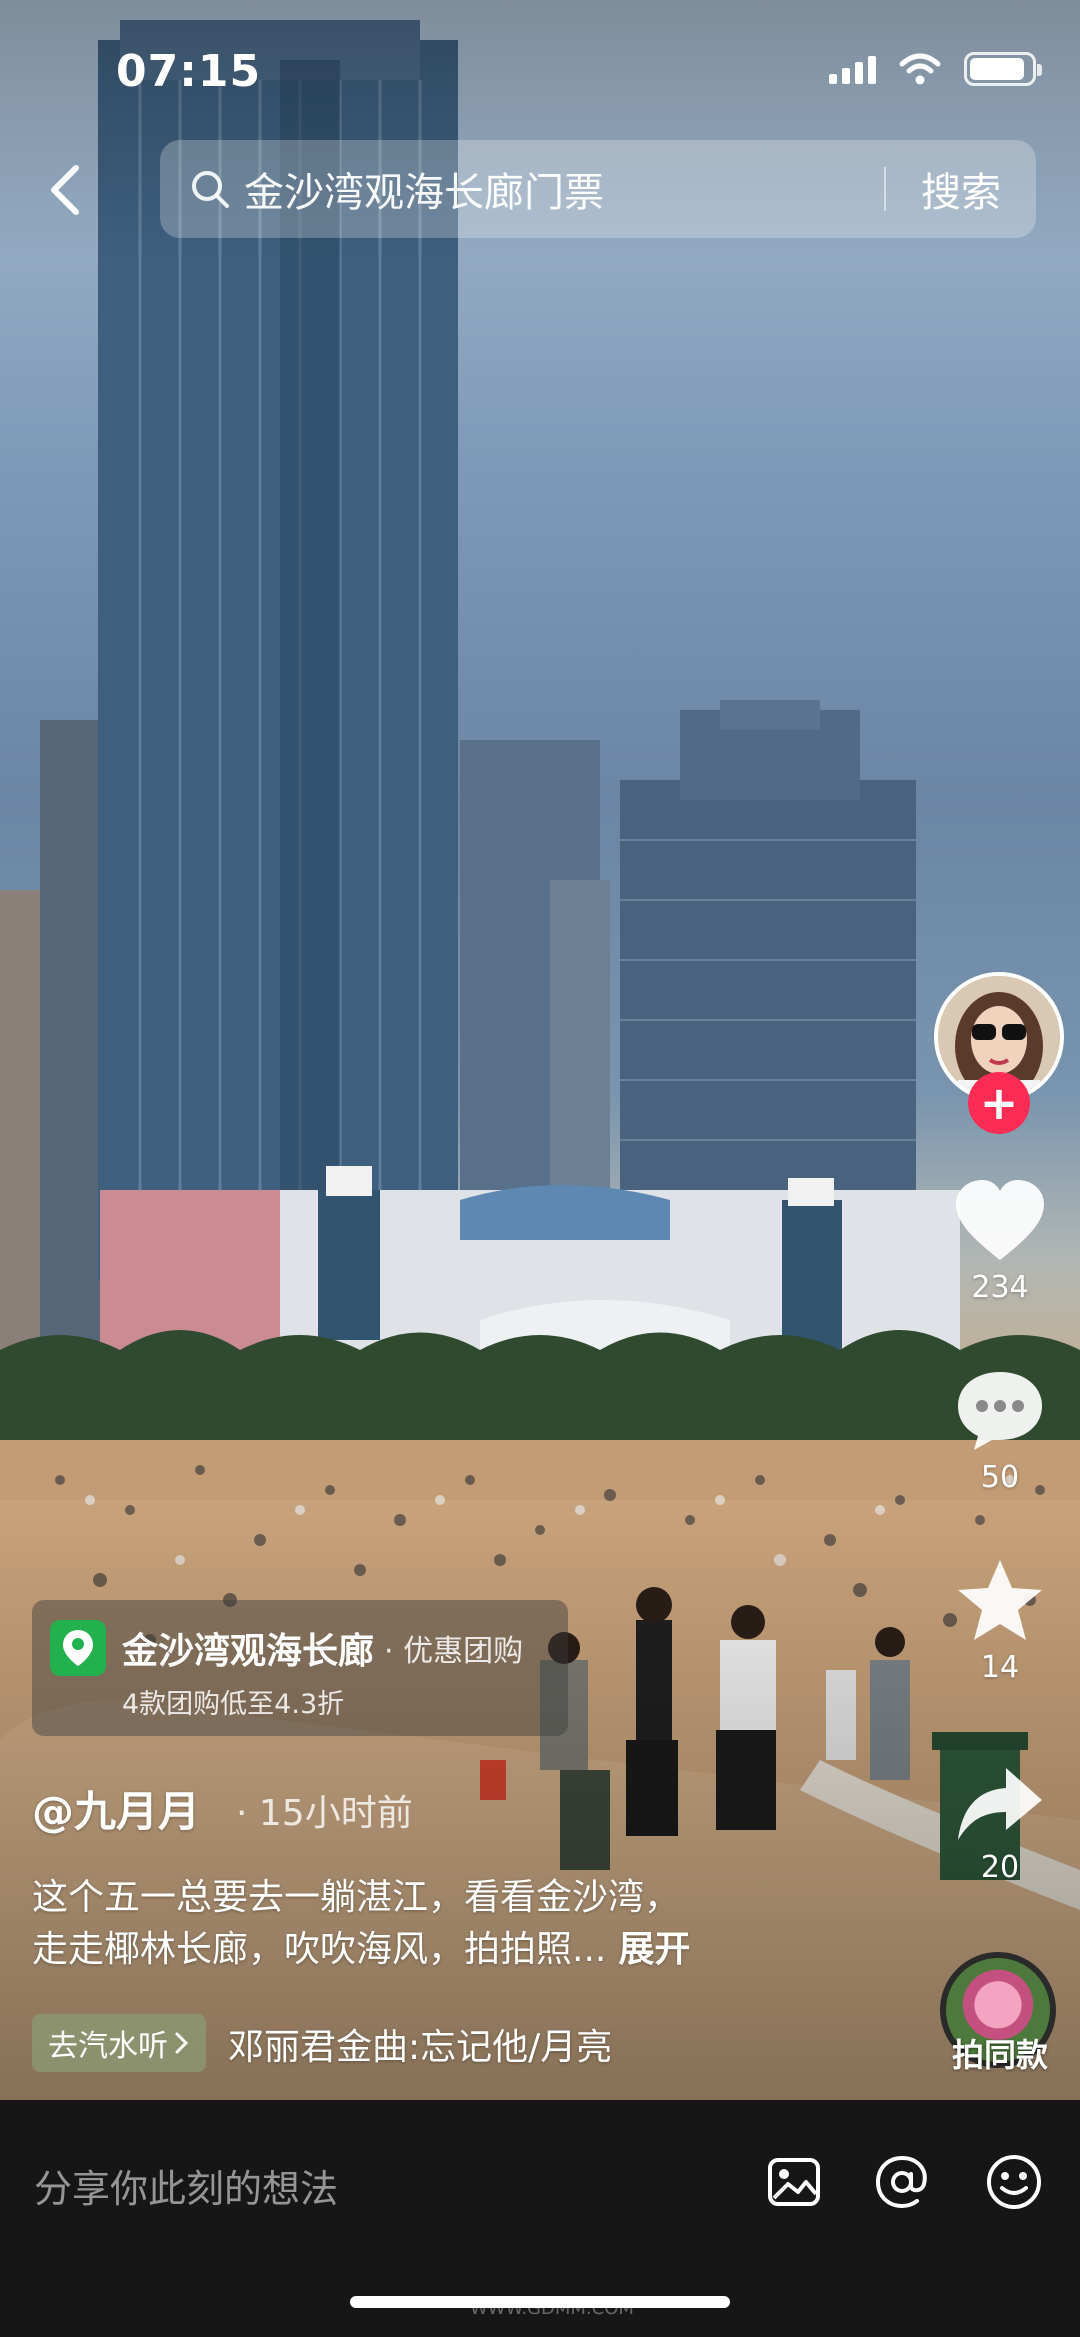  What do you see at coordinates (1000, 1477) in the screenshot?
I see `comment-count: 50` at bounding box center [1000, 1477].